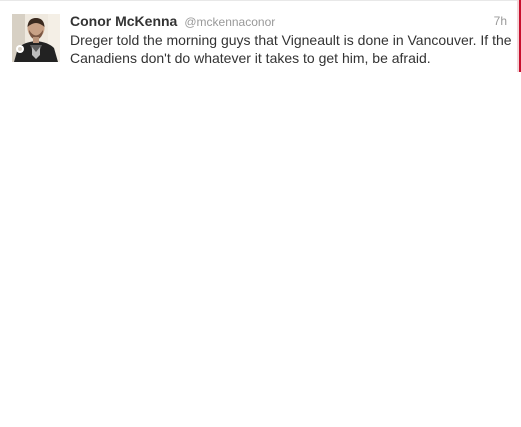 This screenshot has width=521, height=427. What do you see at coordinates (500, 21) in the screenshot?
I see `tweet-timestamp: 7h` at bounding box center [500, 21].